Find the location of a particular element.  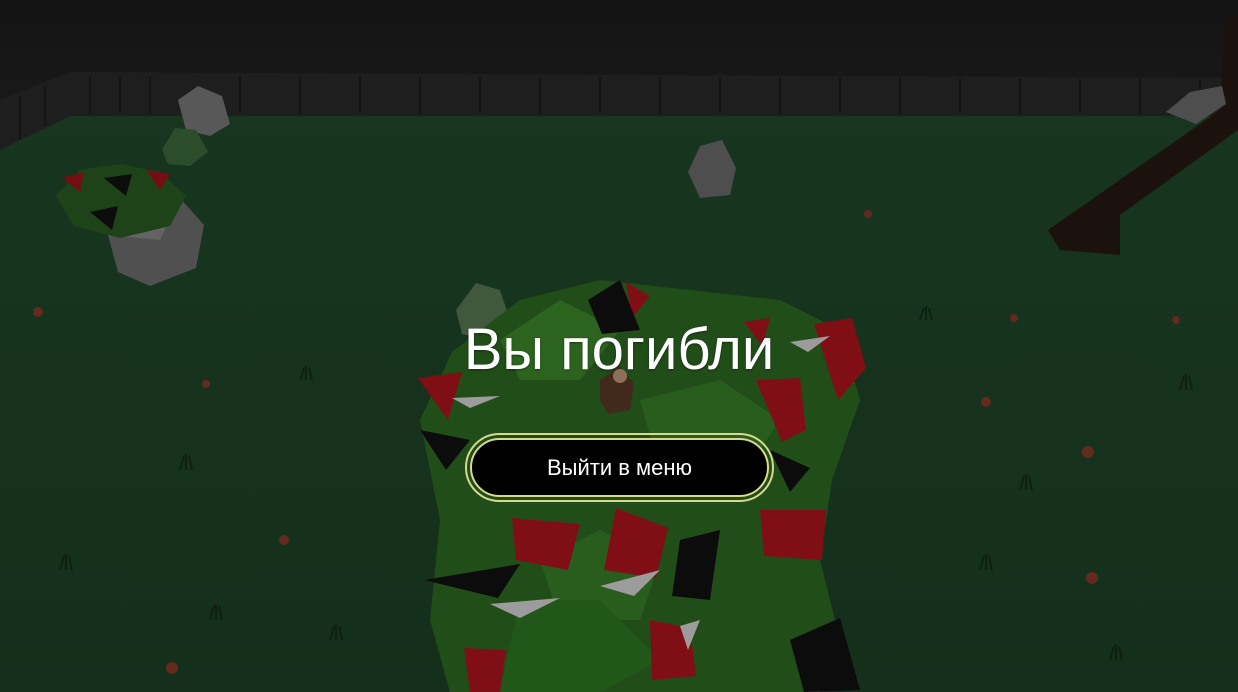

exit-to-menu-label: Выйти в меню is located at coordinates (619, 467).